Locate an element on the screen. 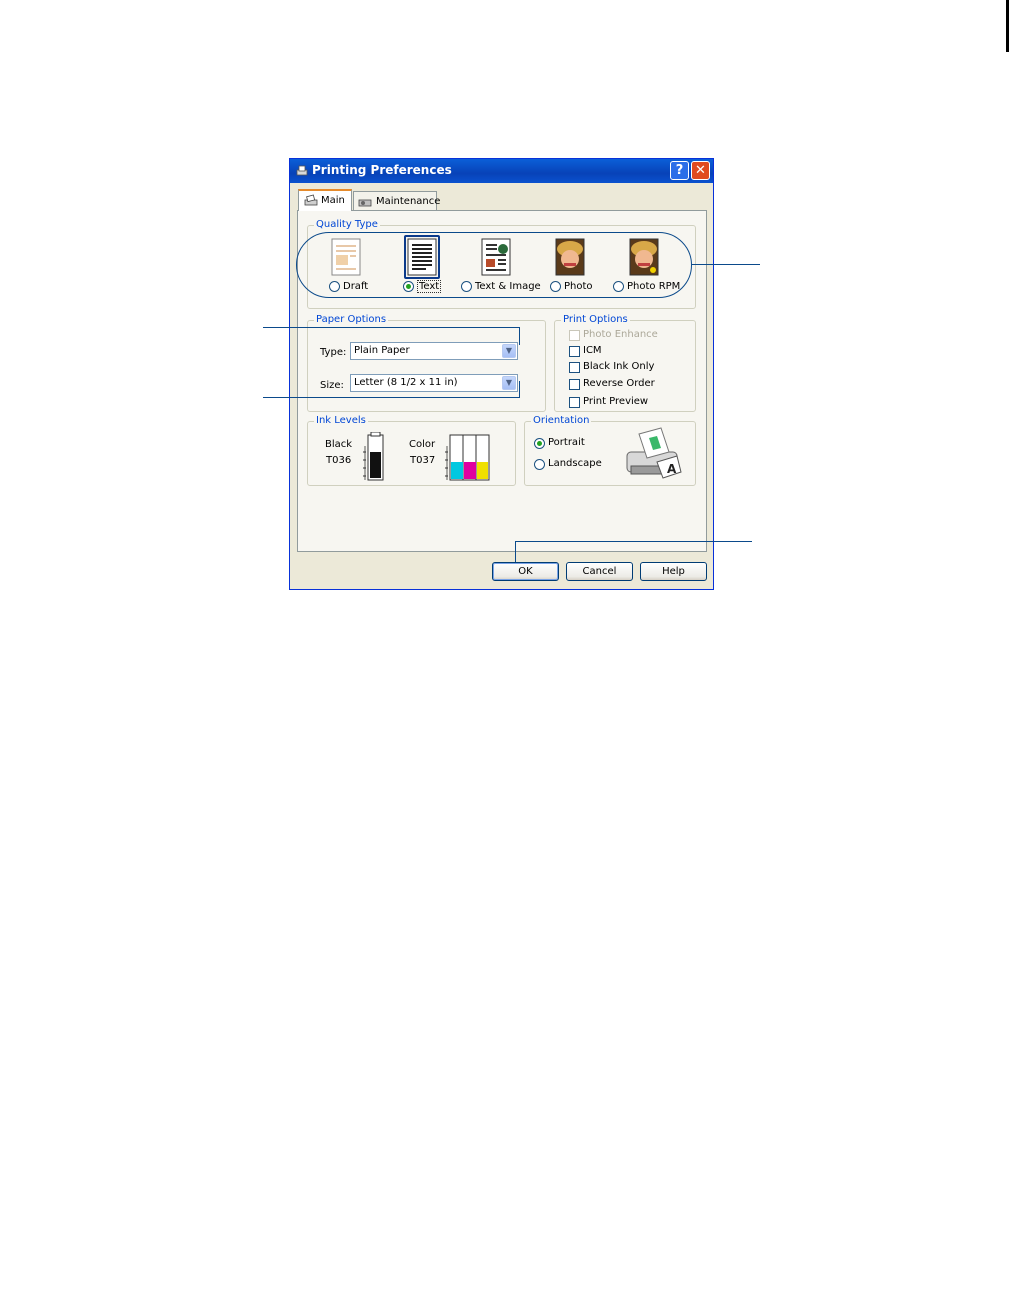 Image resolution: width=1010 pixels, height=1296 pixels. ink-levels-label: Ink Levels is located at coordinates (341, 420).